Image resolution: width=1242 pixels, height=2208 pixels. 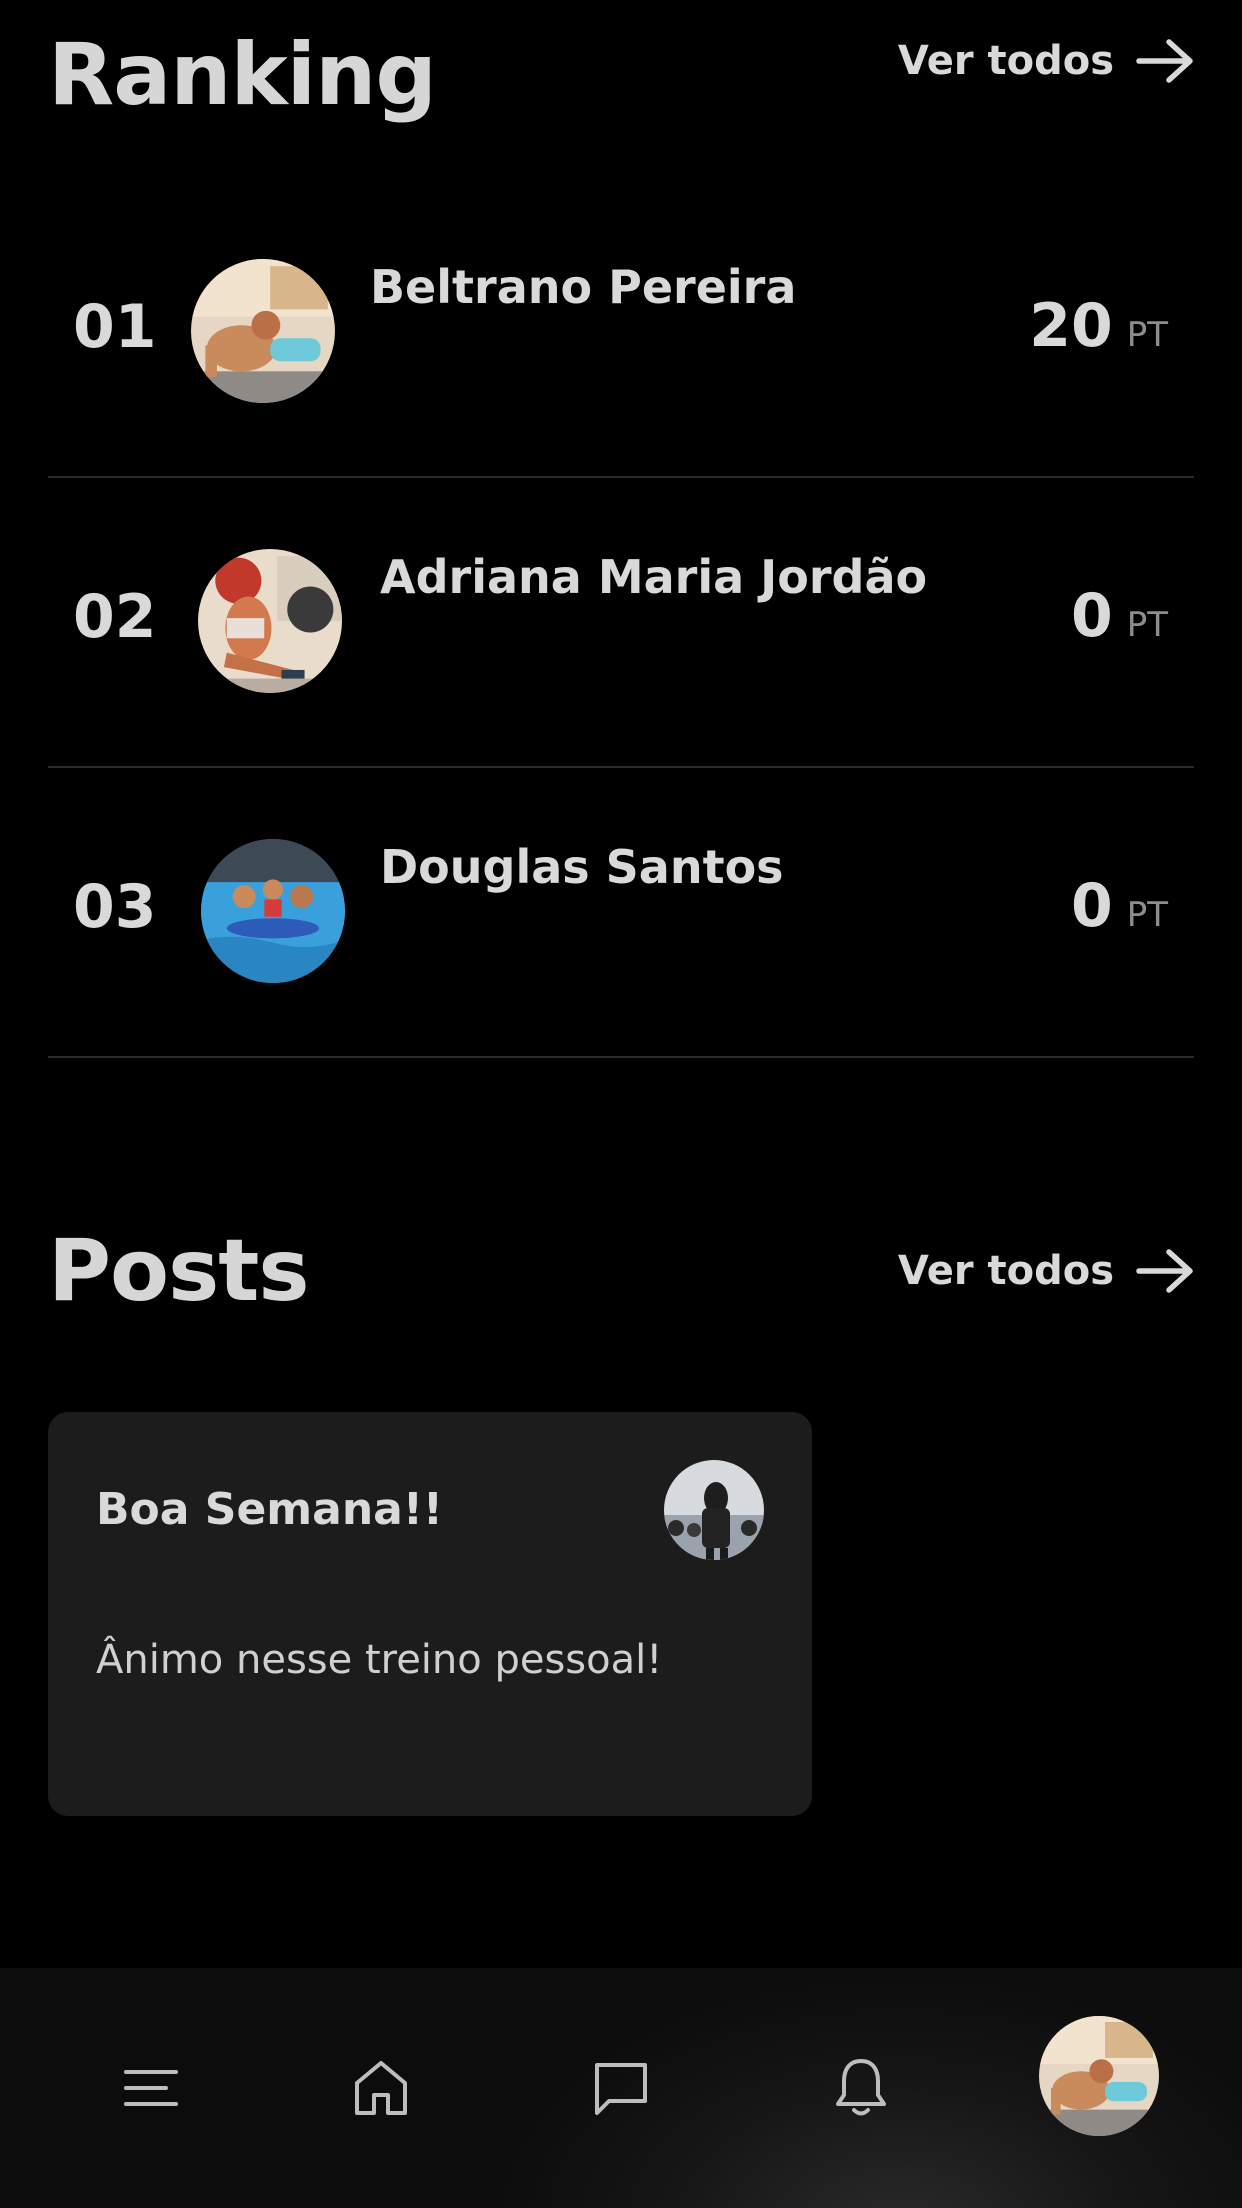 I want to click on post-title: Boa Semana!!, so click(x=269, y=1509).